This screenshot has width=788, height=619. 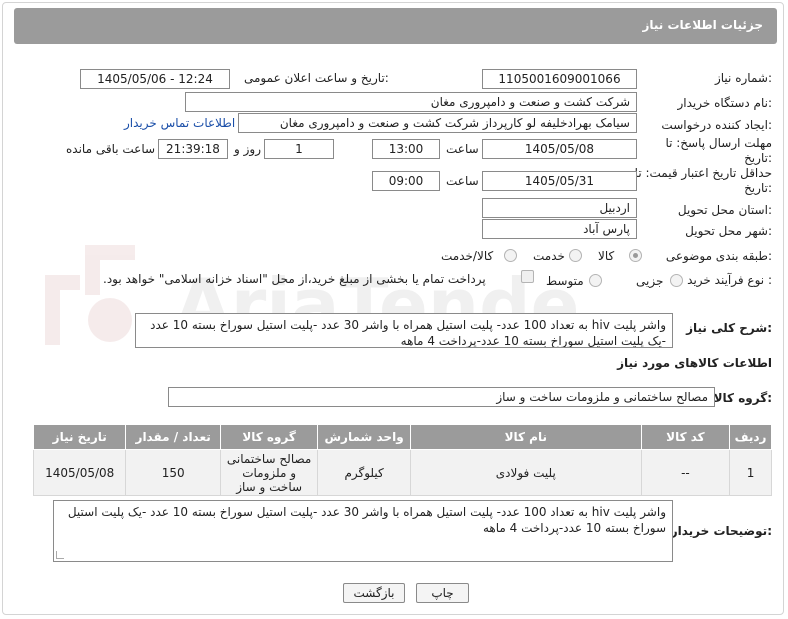 I want to click on category-option-service: خدمت, so click(x=549, y=256).